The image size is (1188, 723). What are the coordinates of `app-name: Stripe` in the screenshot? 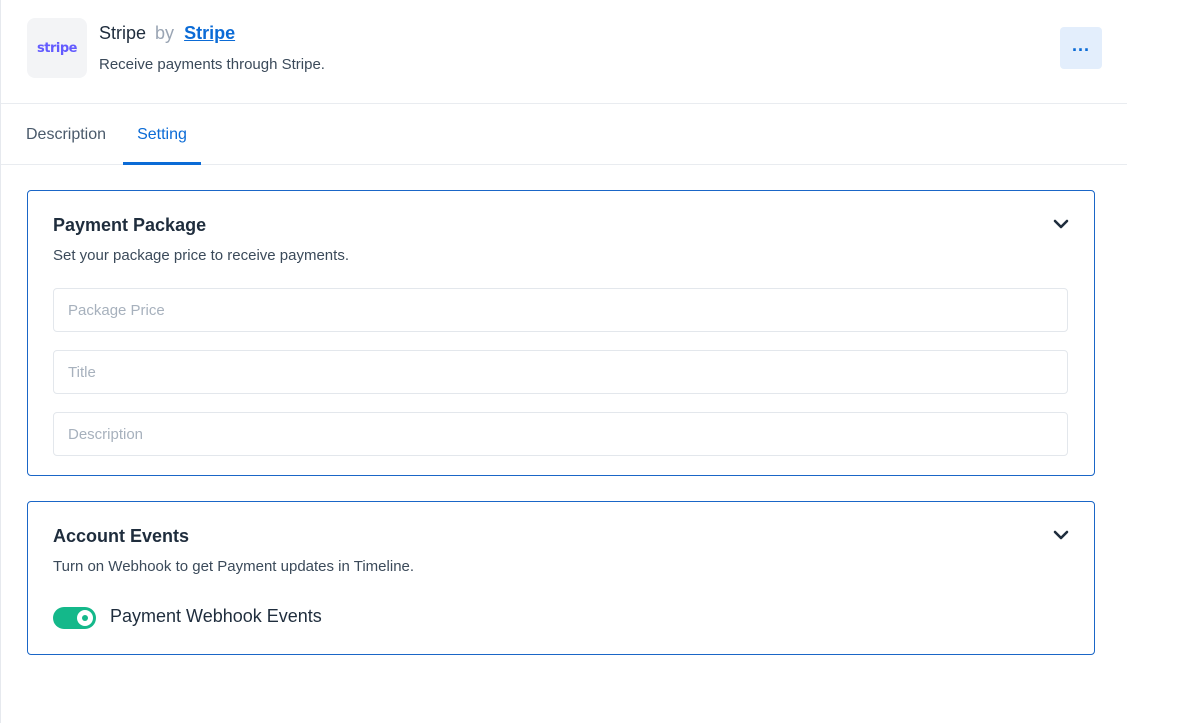 It's located at (123, 33).